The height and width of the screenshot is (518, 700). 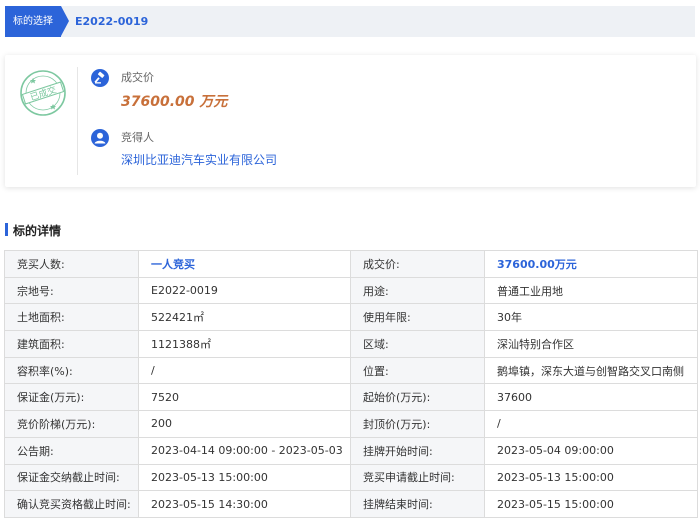 I want to click on section-title: 标的详情, so click(x=37, y=231).